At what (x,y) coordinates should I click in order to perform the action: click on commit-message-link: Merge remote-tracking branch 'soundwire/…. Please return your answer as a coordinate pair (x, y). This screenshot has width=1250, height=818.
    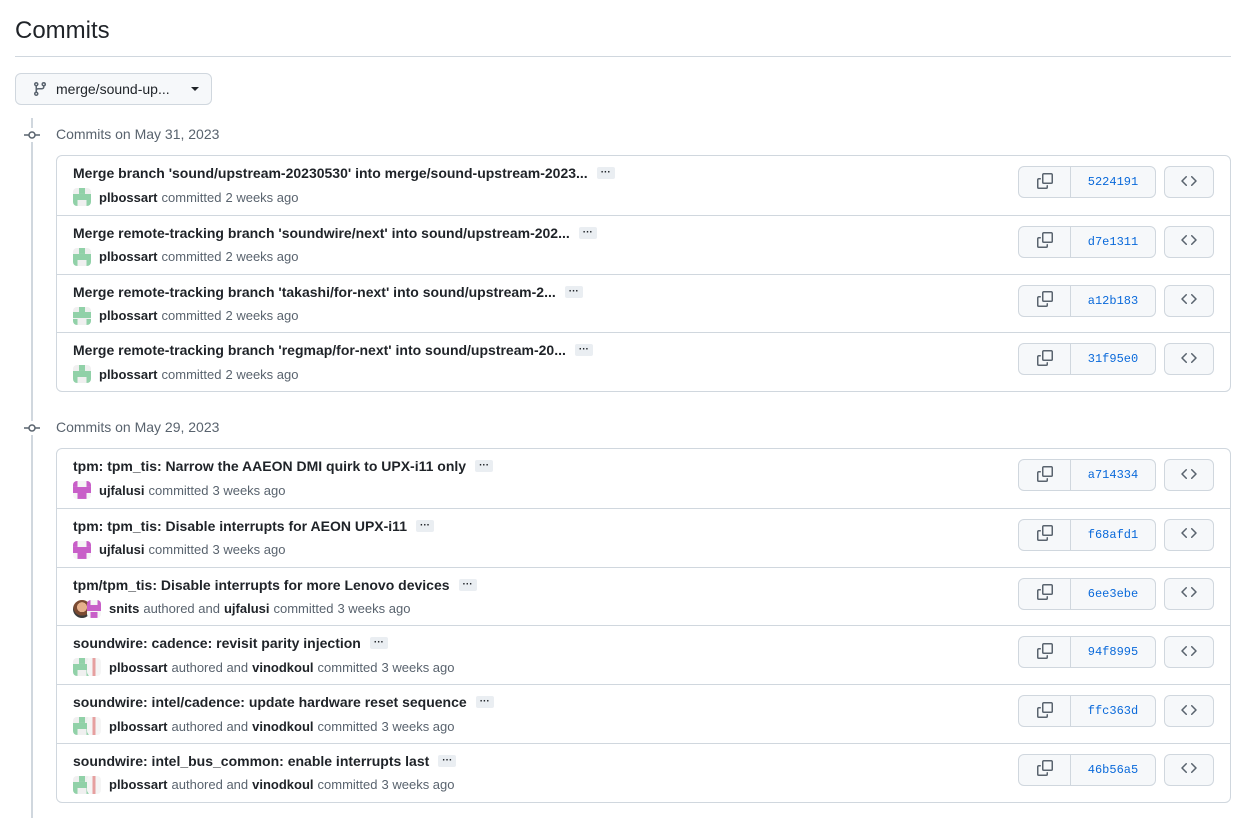
    Looking at the image, I should click on (321, 233).